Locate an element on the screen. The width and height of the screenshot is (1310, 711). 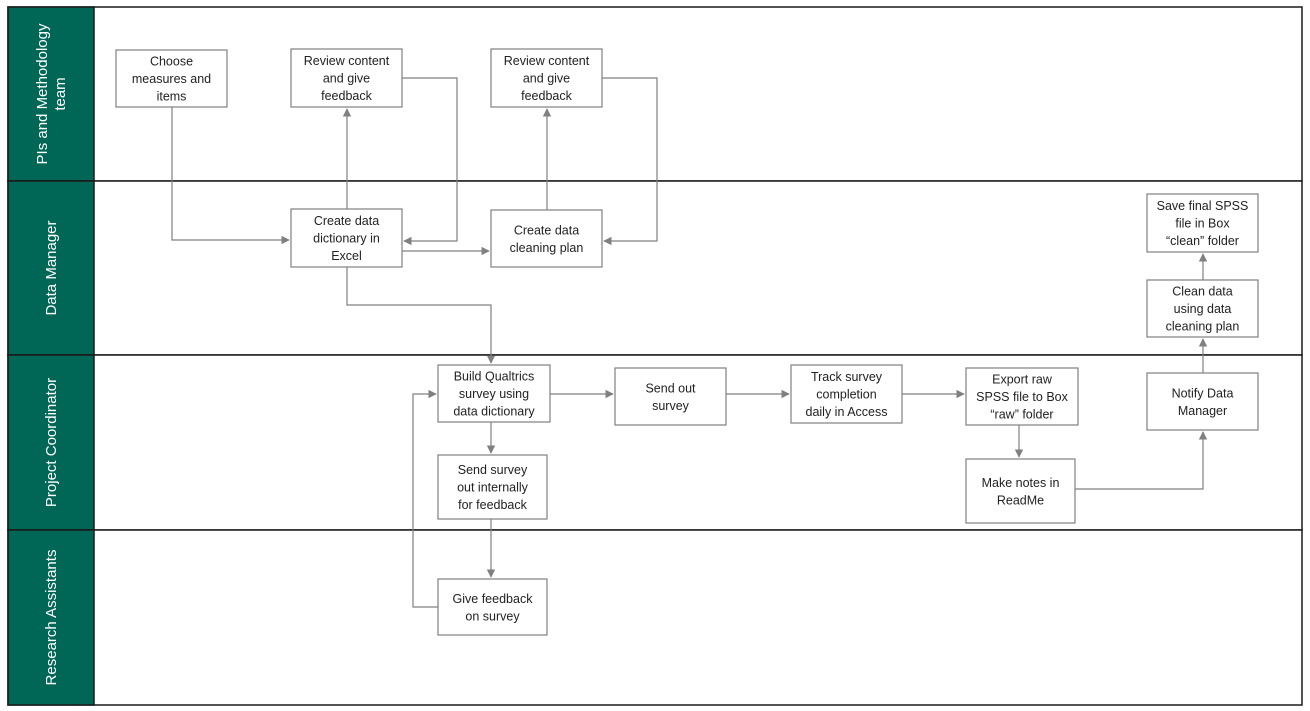
step-send-internally: Send survey out internally for feedback is located at coordinates (492, 487).